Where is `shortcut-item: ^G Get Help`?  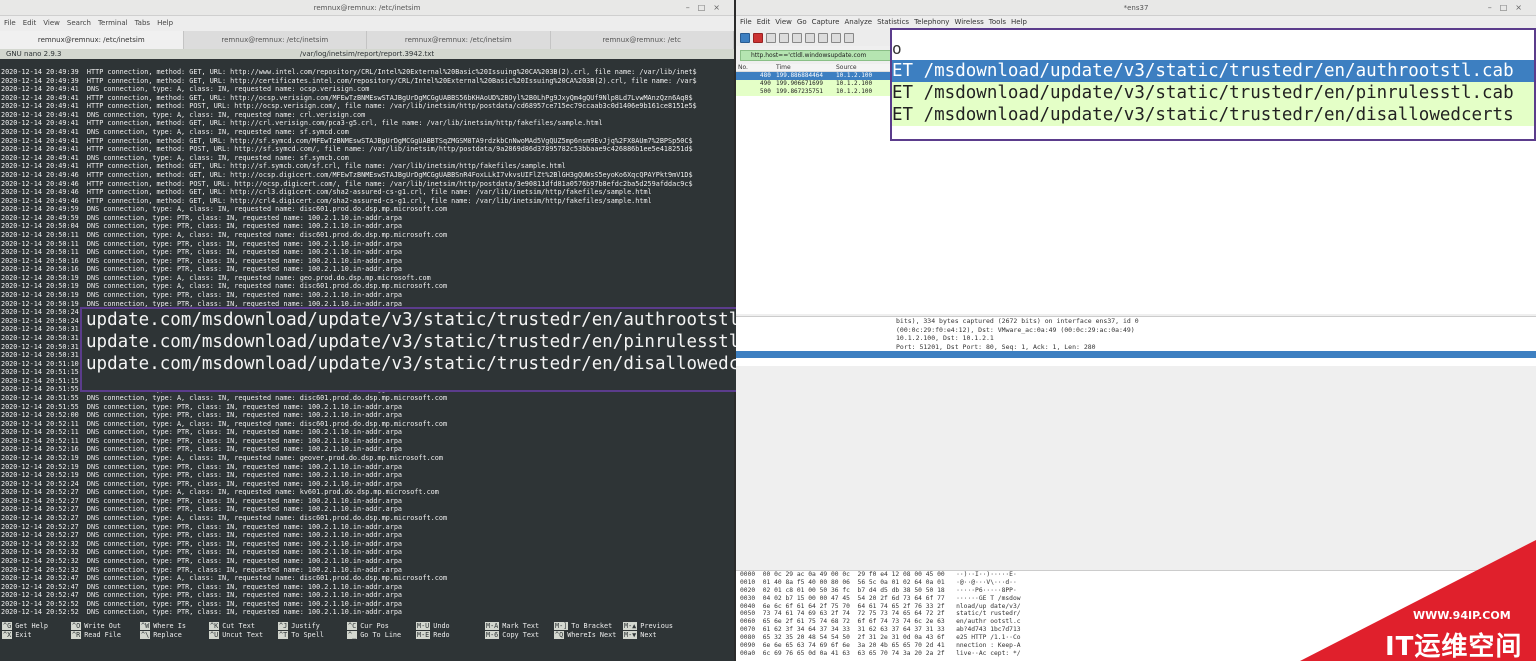
shortcut-item: ^G Get Help is located at coordinates (25, 626).